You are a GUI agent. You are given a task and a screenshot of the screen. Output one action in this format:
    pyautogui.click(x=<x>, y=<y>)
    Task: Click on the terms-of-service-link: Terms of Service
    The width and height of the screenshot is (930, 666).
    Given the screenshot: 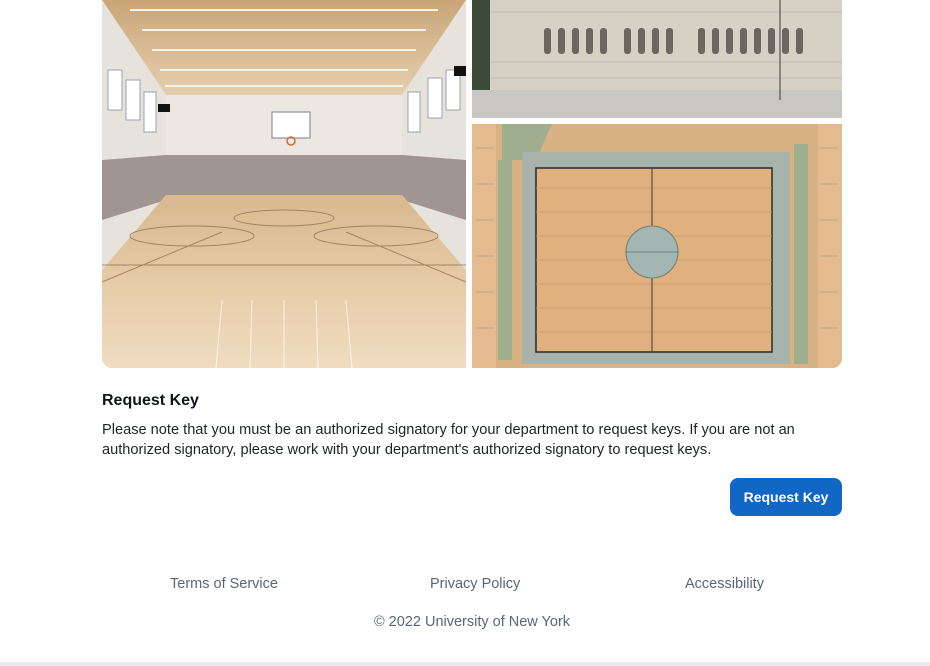 What is the action you would take?
    pyautogui.click(x=224, y=584)
    